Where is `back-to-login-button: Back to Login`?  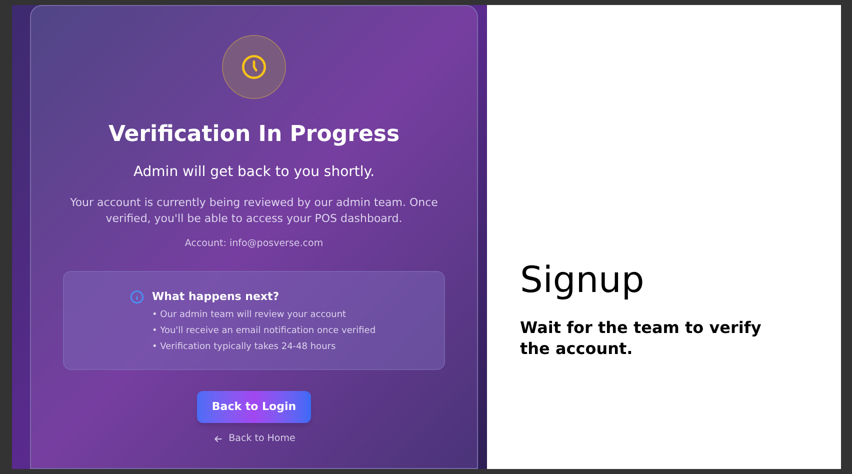
back-to-login-button: Back to Login is located at coordinates (254, 406).